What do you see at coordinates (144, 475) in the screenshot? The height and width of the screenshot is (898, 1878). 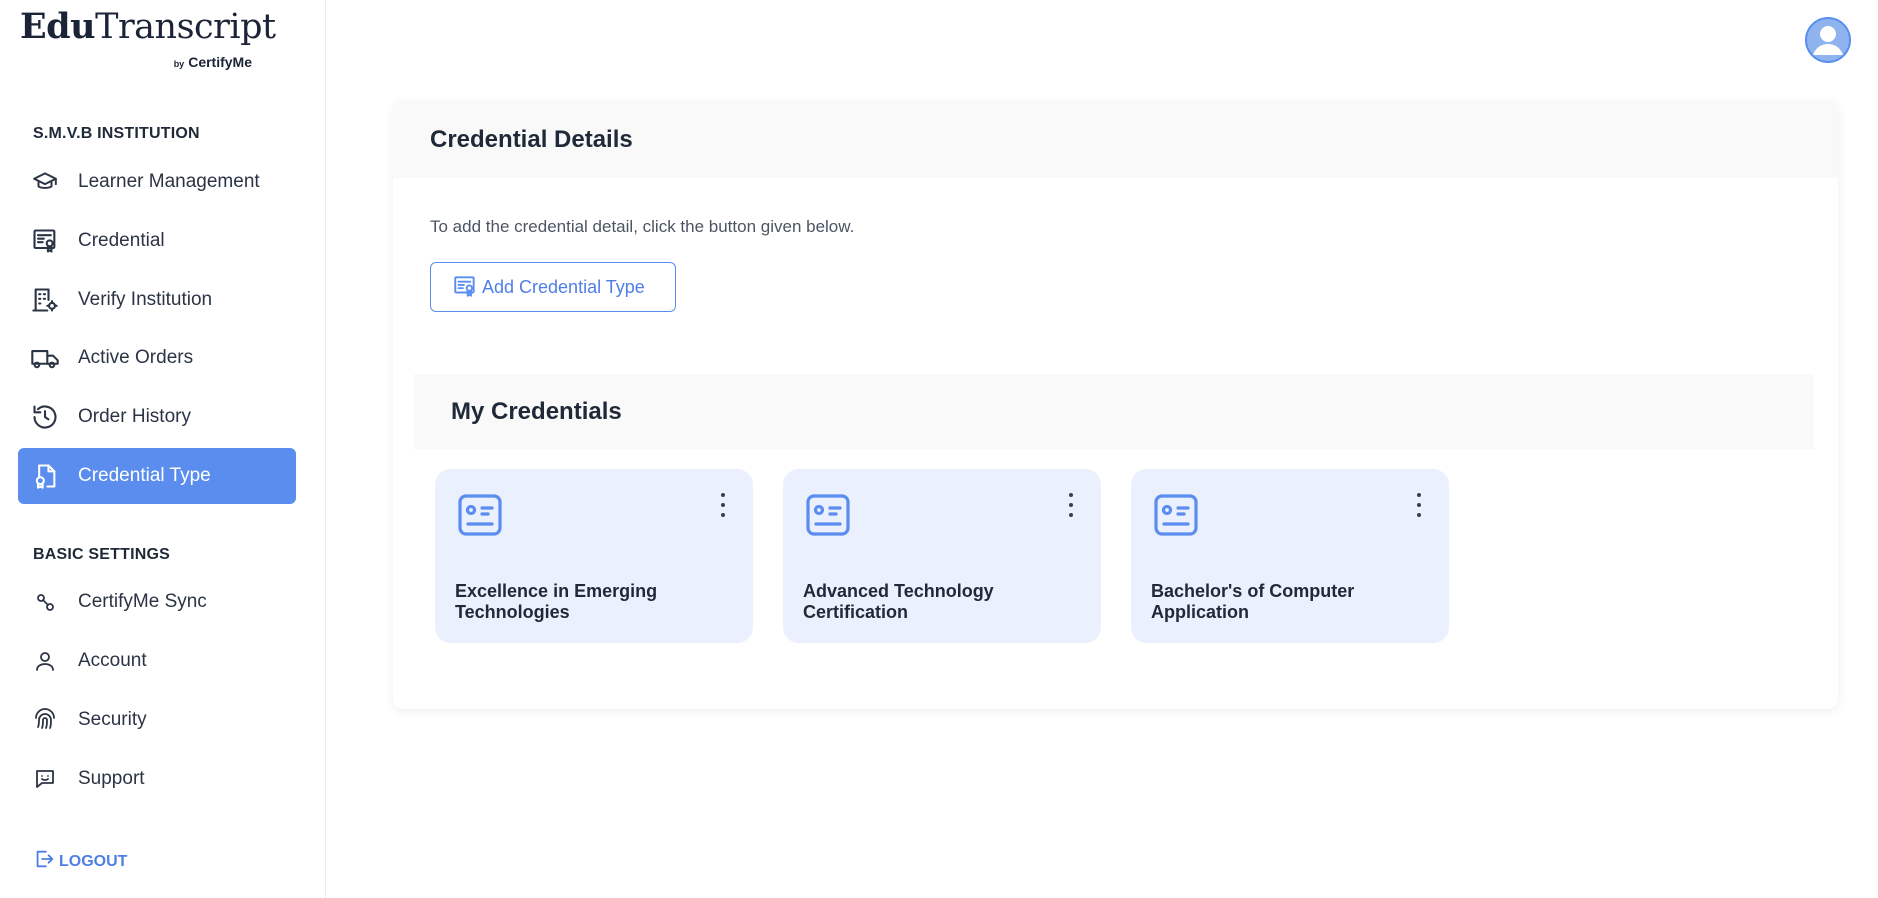 I see `sidebar-item-label: Credential Type` at bounding box center [144, 475].